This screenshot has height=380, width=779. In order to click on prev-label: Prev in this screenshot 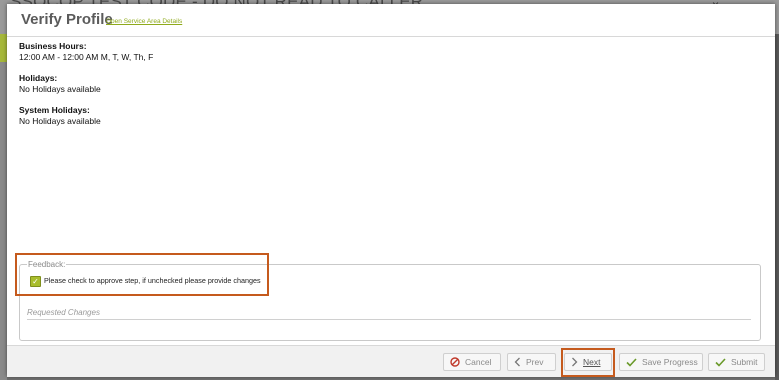, I will do `click(535, 362)`.